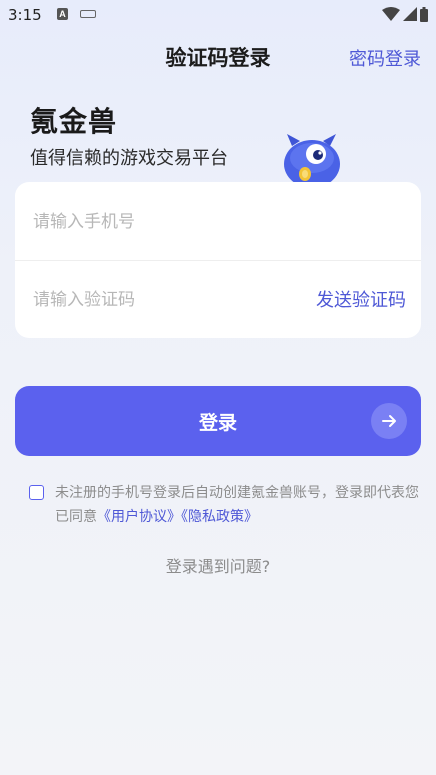  I want to click on brand-slogan: 值得信赖的游戏交易平台, so click(129, 158).